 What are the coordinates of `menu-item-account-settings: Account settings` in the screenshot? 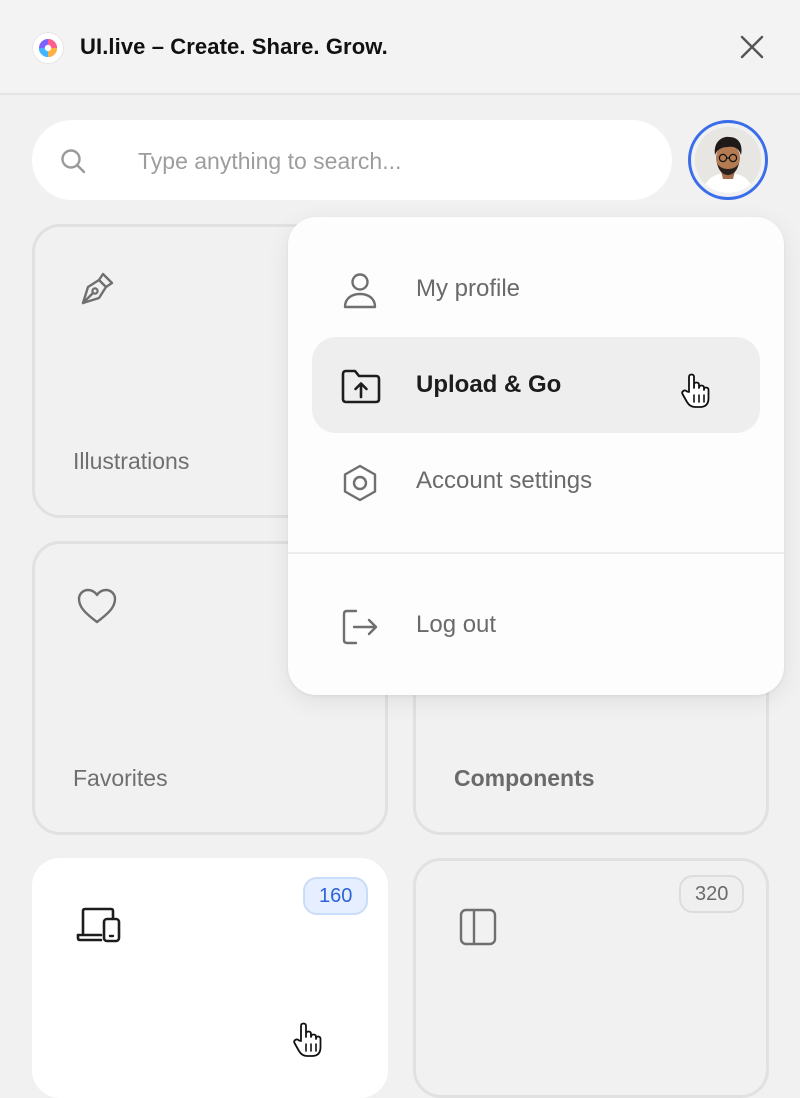 It's located at (536, 481).